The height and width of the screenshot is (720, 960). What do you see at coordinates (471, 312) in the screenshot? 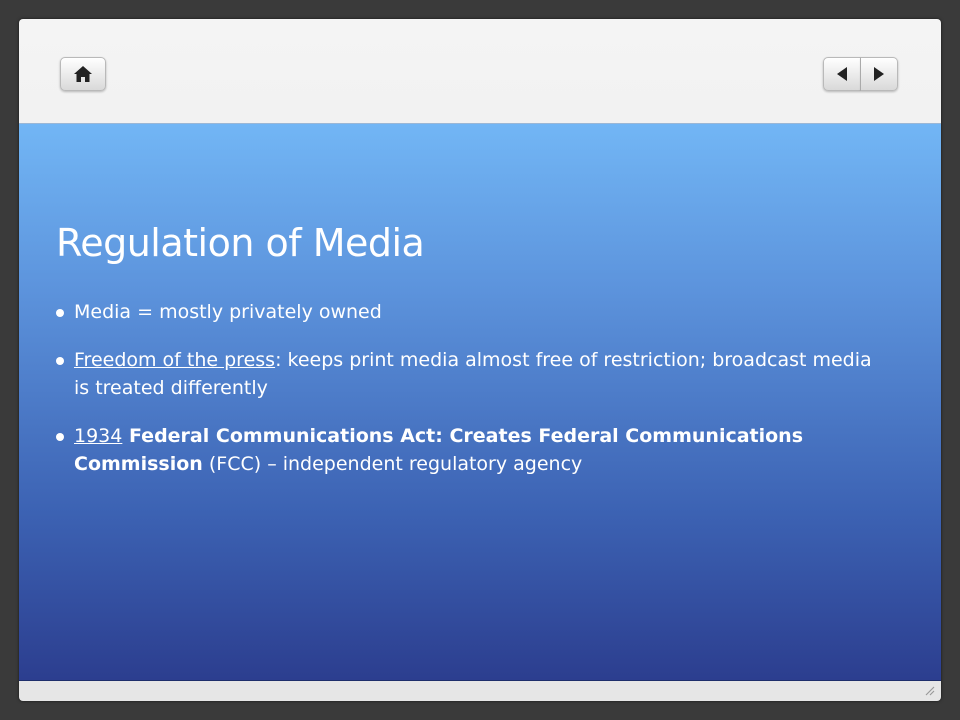
I see `bullet-item: Media = mostly privately owned` at bounding box center [471, 312].